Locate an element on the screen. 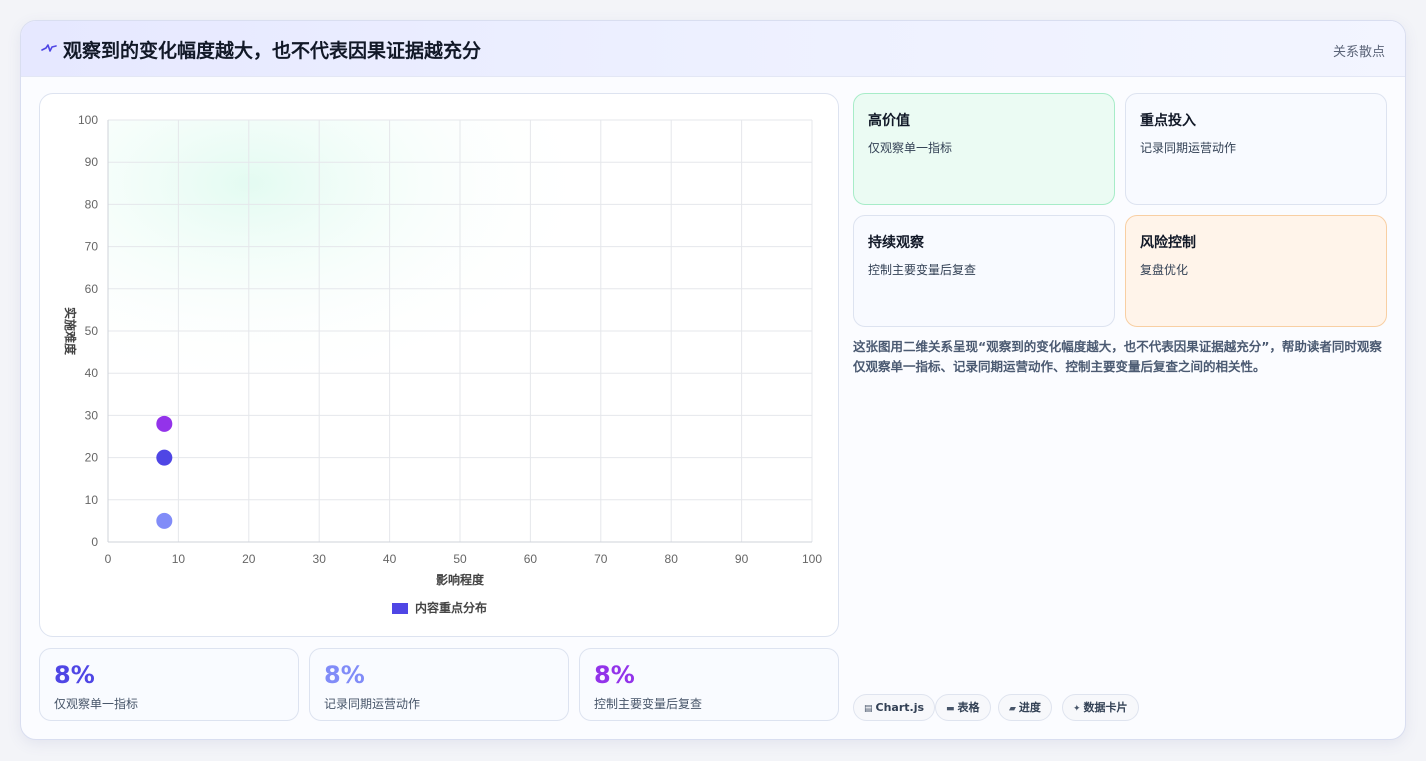  x-tick-label: 30 is located at coordinates (320, 559).